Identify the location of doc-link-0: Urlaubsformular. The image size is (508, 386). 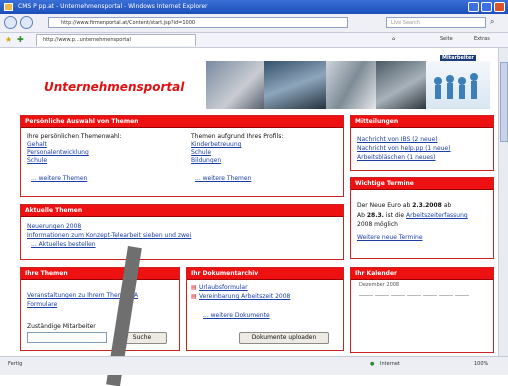
(223, 287).